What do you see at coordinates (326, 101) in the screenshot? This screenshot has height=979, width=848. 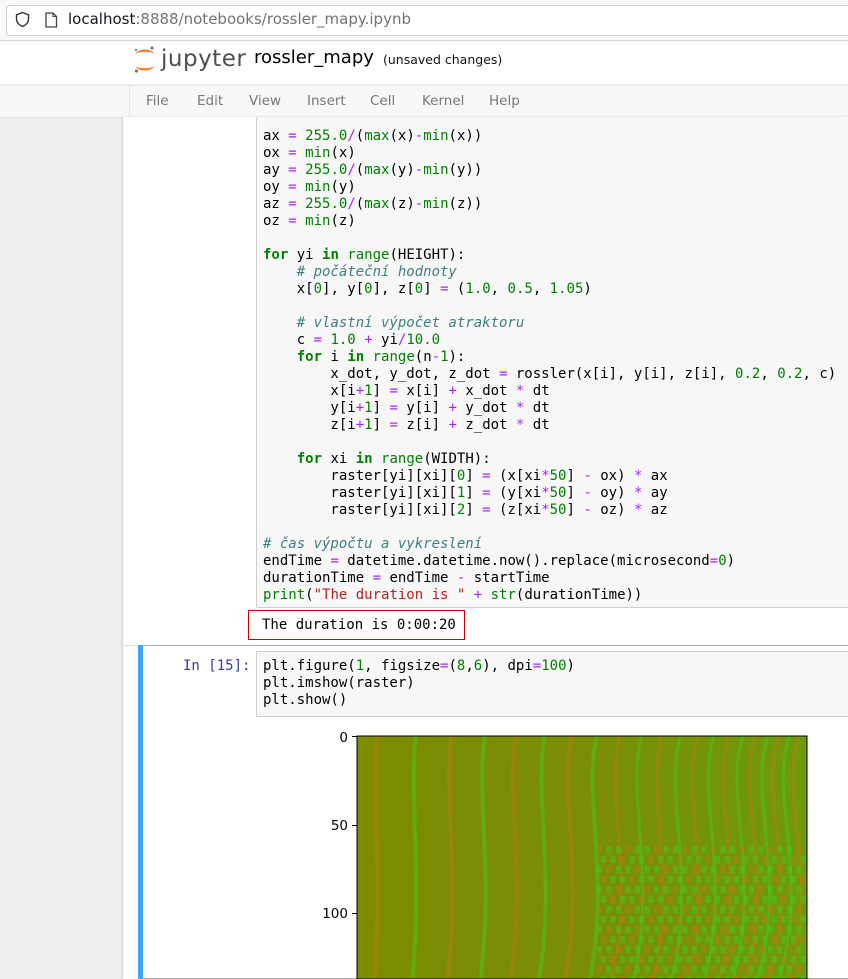 I see `menu-insert: Insert` at bounding box center [326, 101].